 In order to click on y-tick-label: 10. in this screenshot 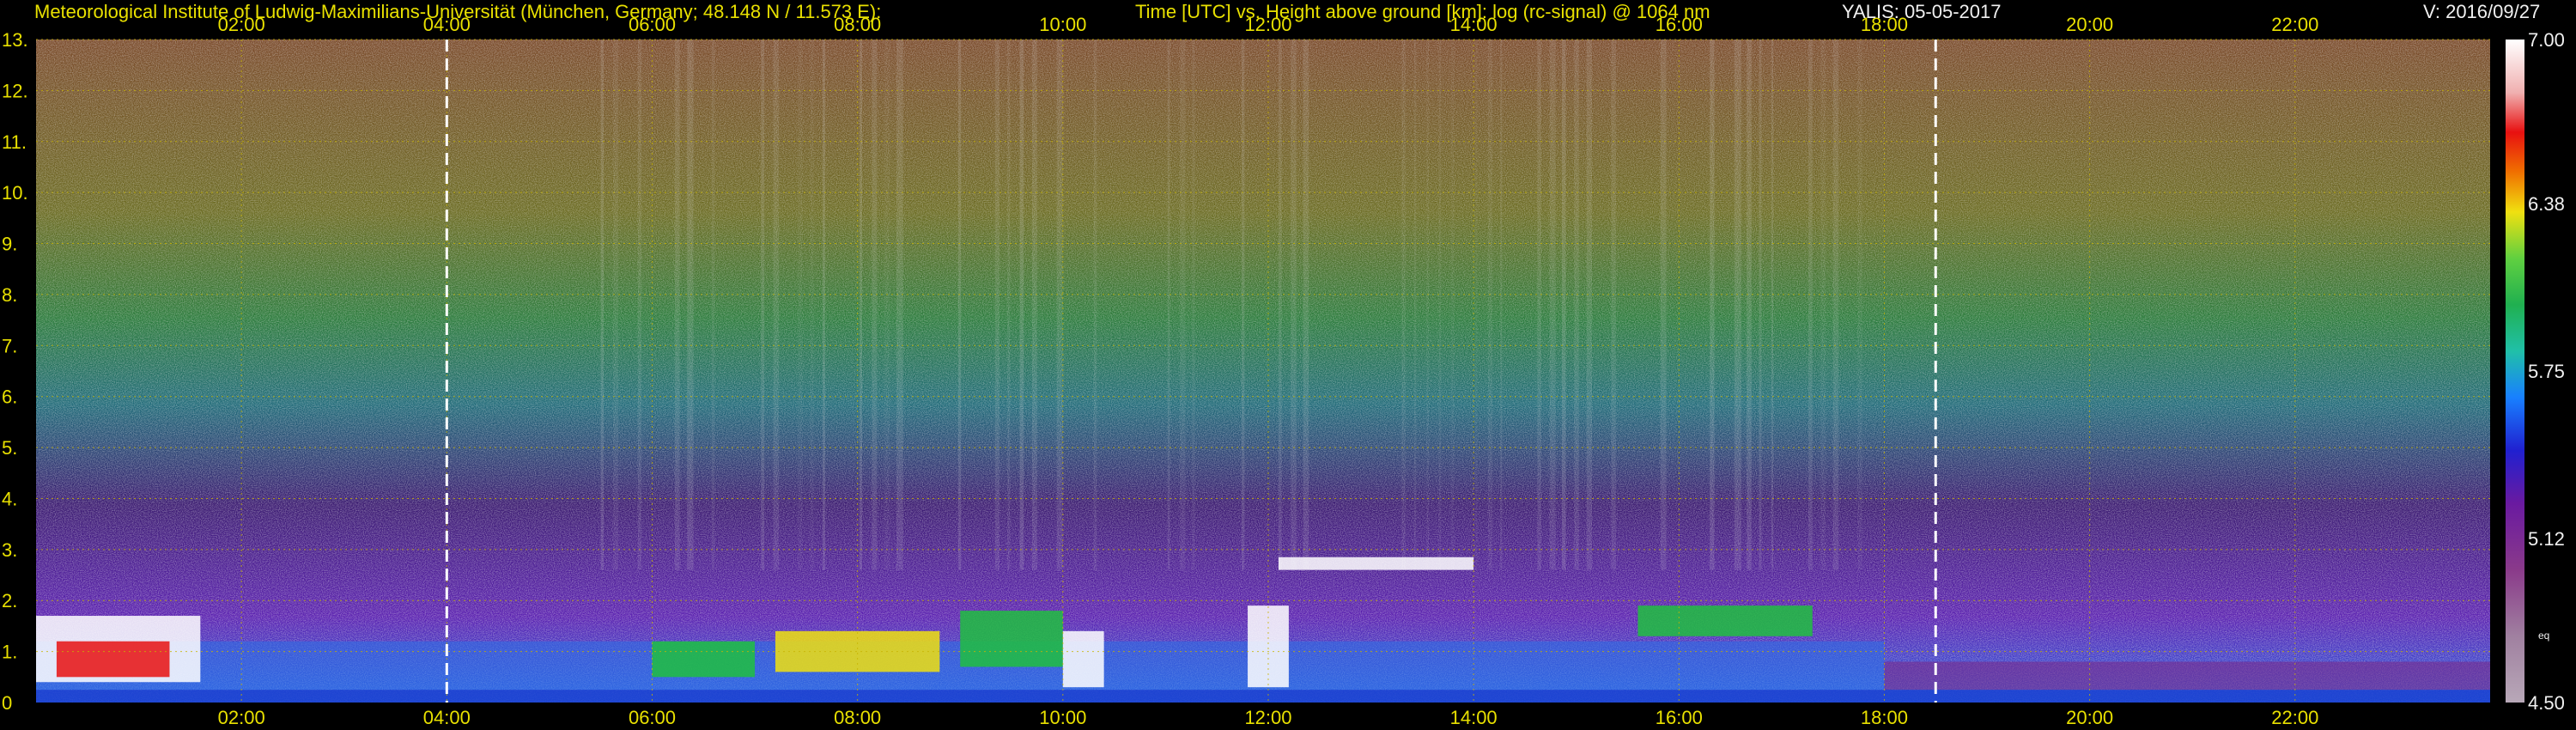, I will do `click(15, 193)`.